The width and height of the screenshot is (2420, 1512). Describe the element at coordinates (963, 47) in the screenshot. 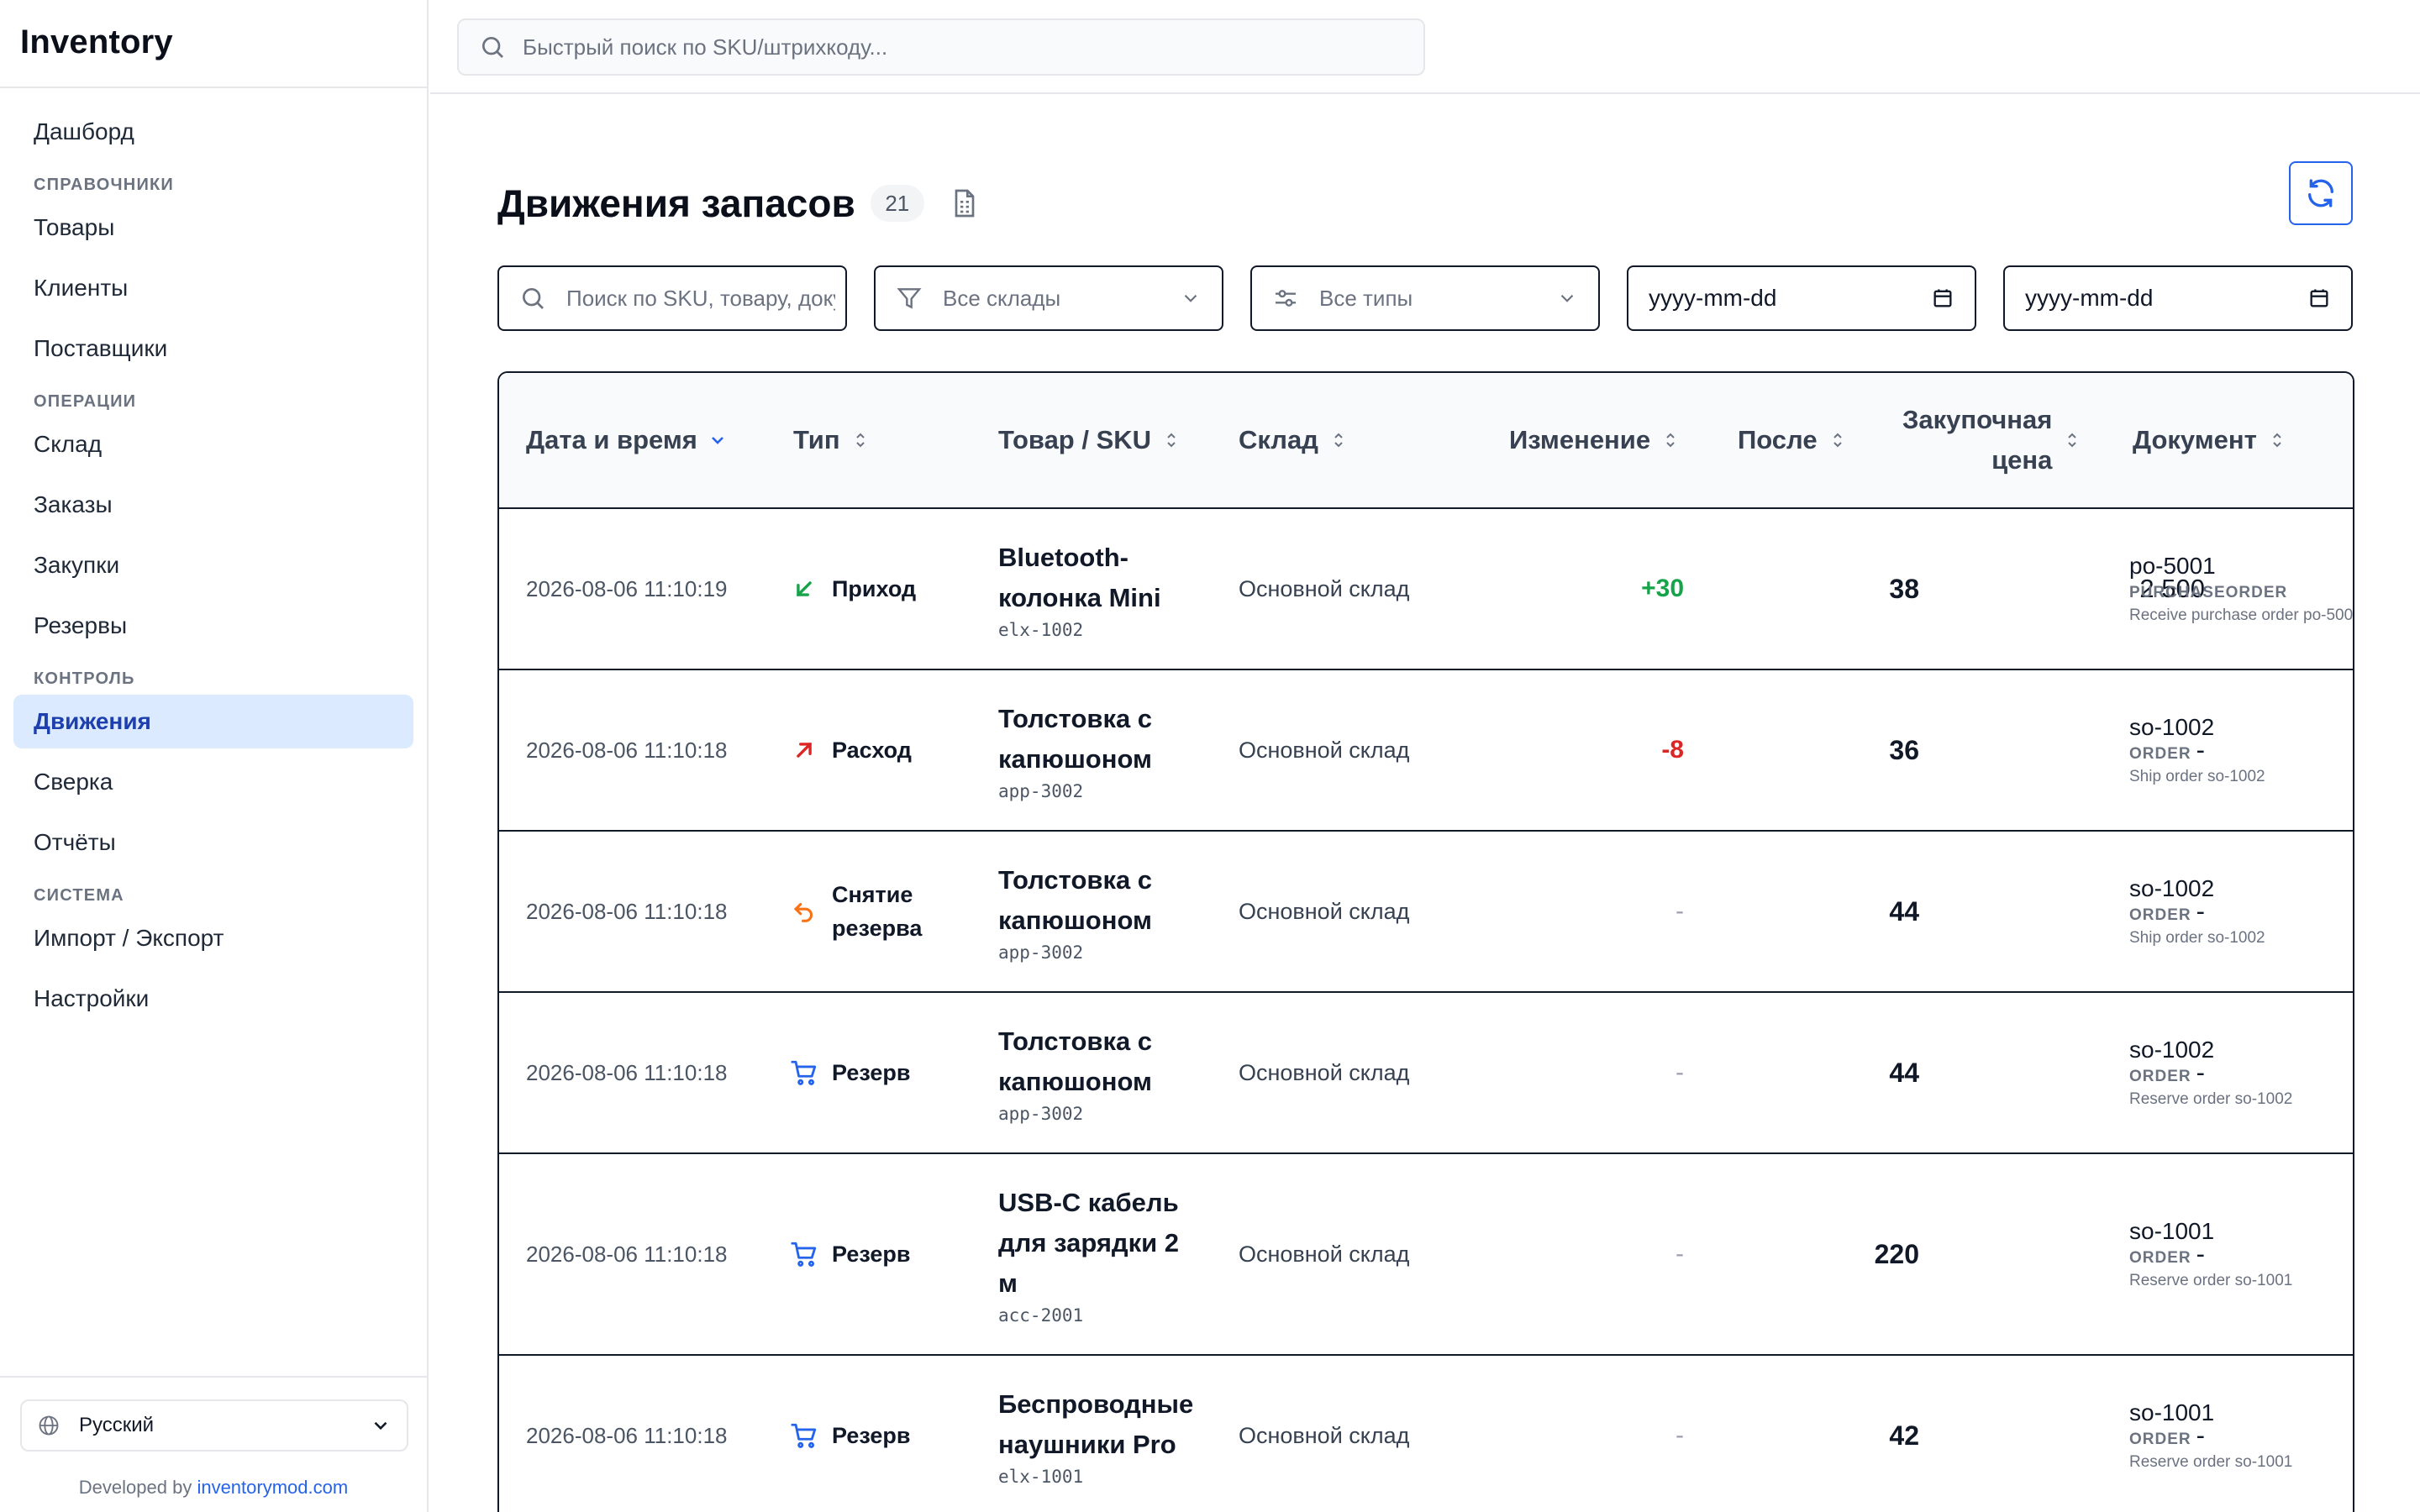

I see `quick-search-input` at that location.